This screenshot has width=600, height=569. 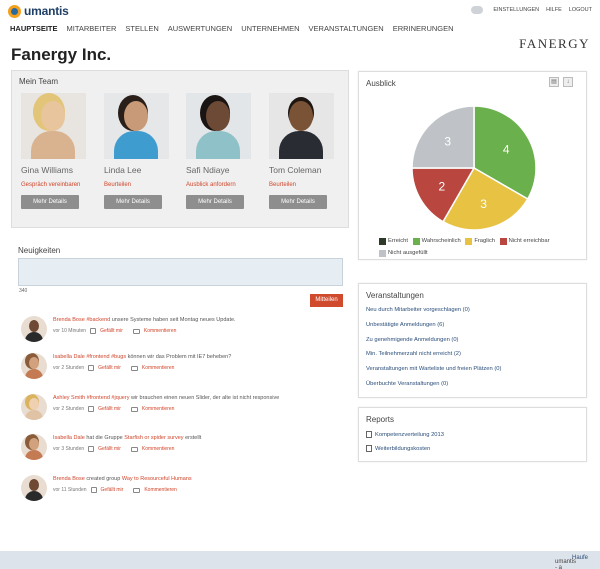 I want to click on umantis-logo: umantis, so click(x=38, y=11).